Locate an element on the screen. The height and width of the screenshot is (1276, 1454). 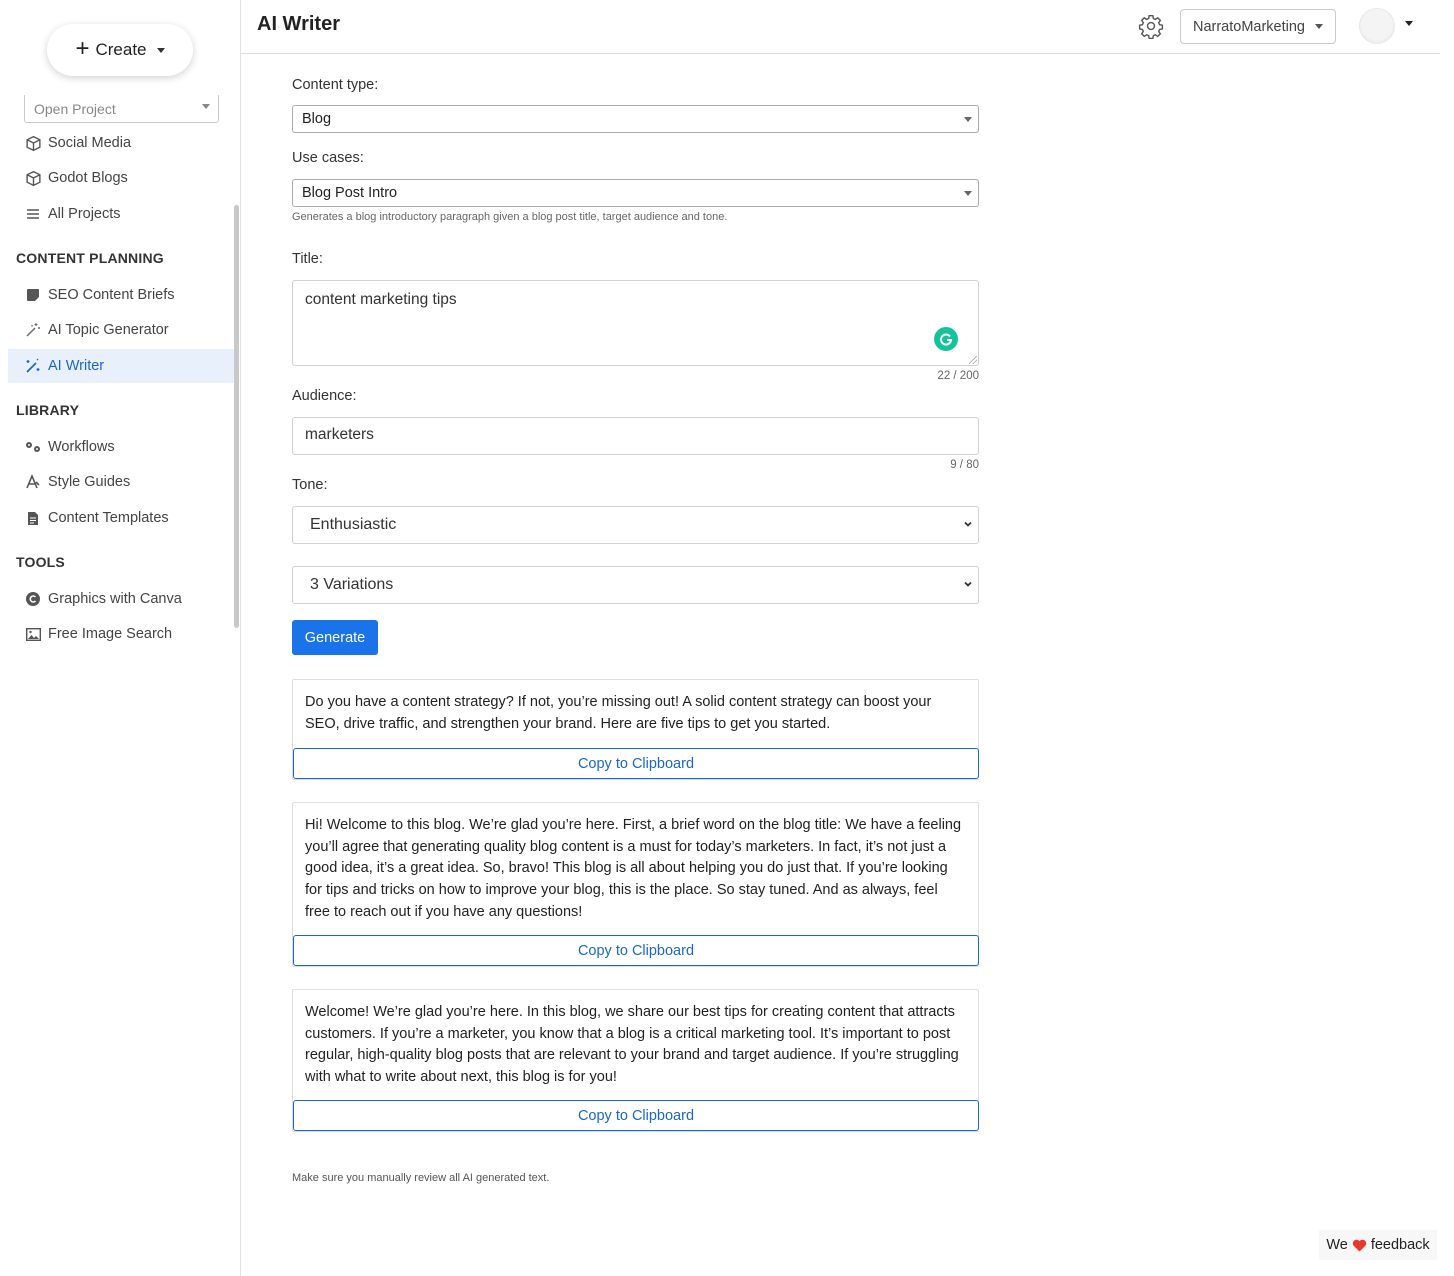
title-textarea: content marketing tips is located at coordinates (635, 323).